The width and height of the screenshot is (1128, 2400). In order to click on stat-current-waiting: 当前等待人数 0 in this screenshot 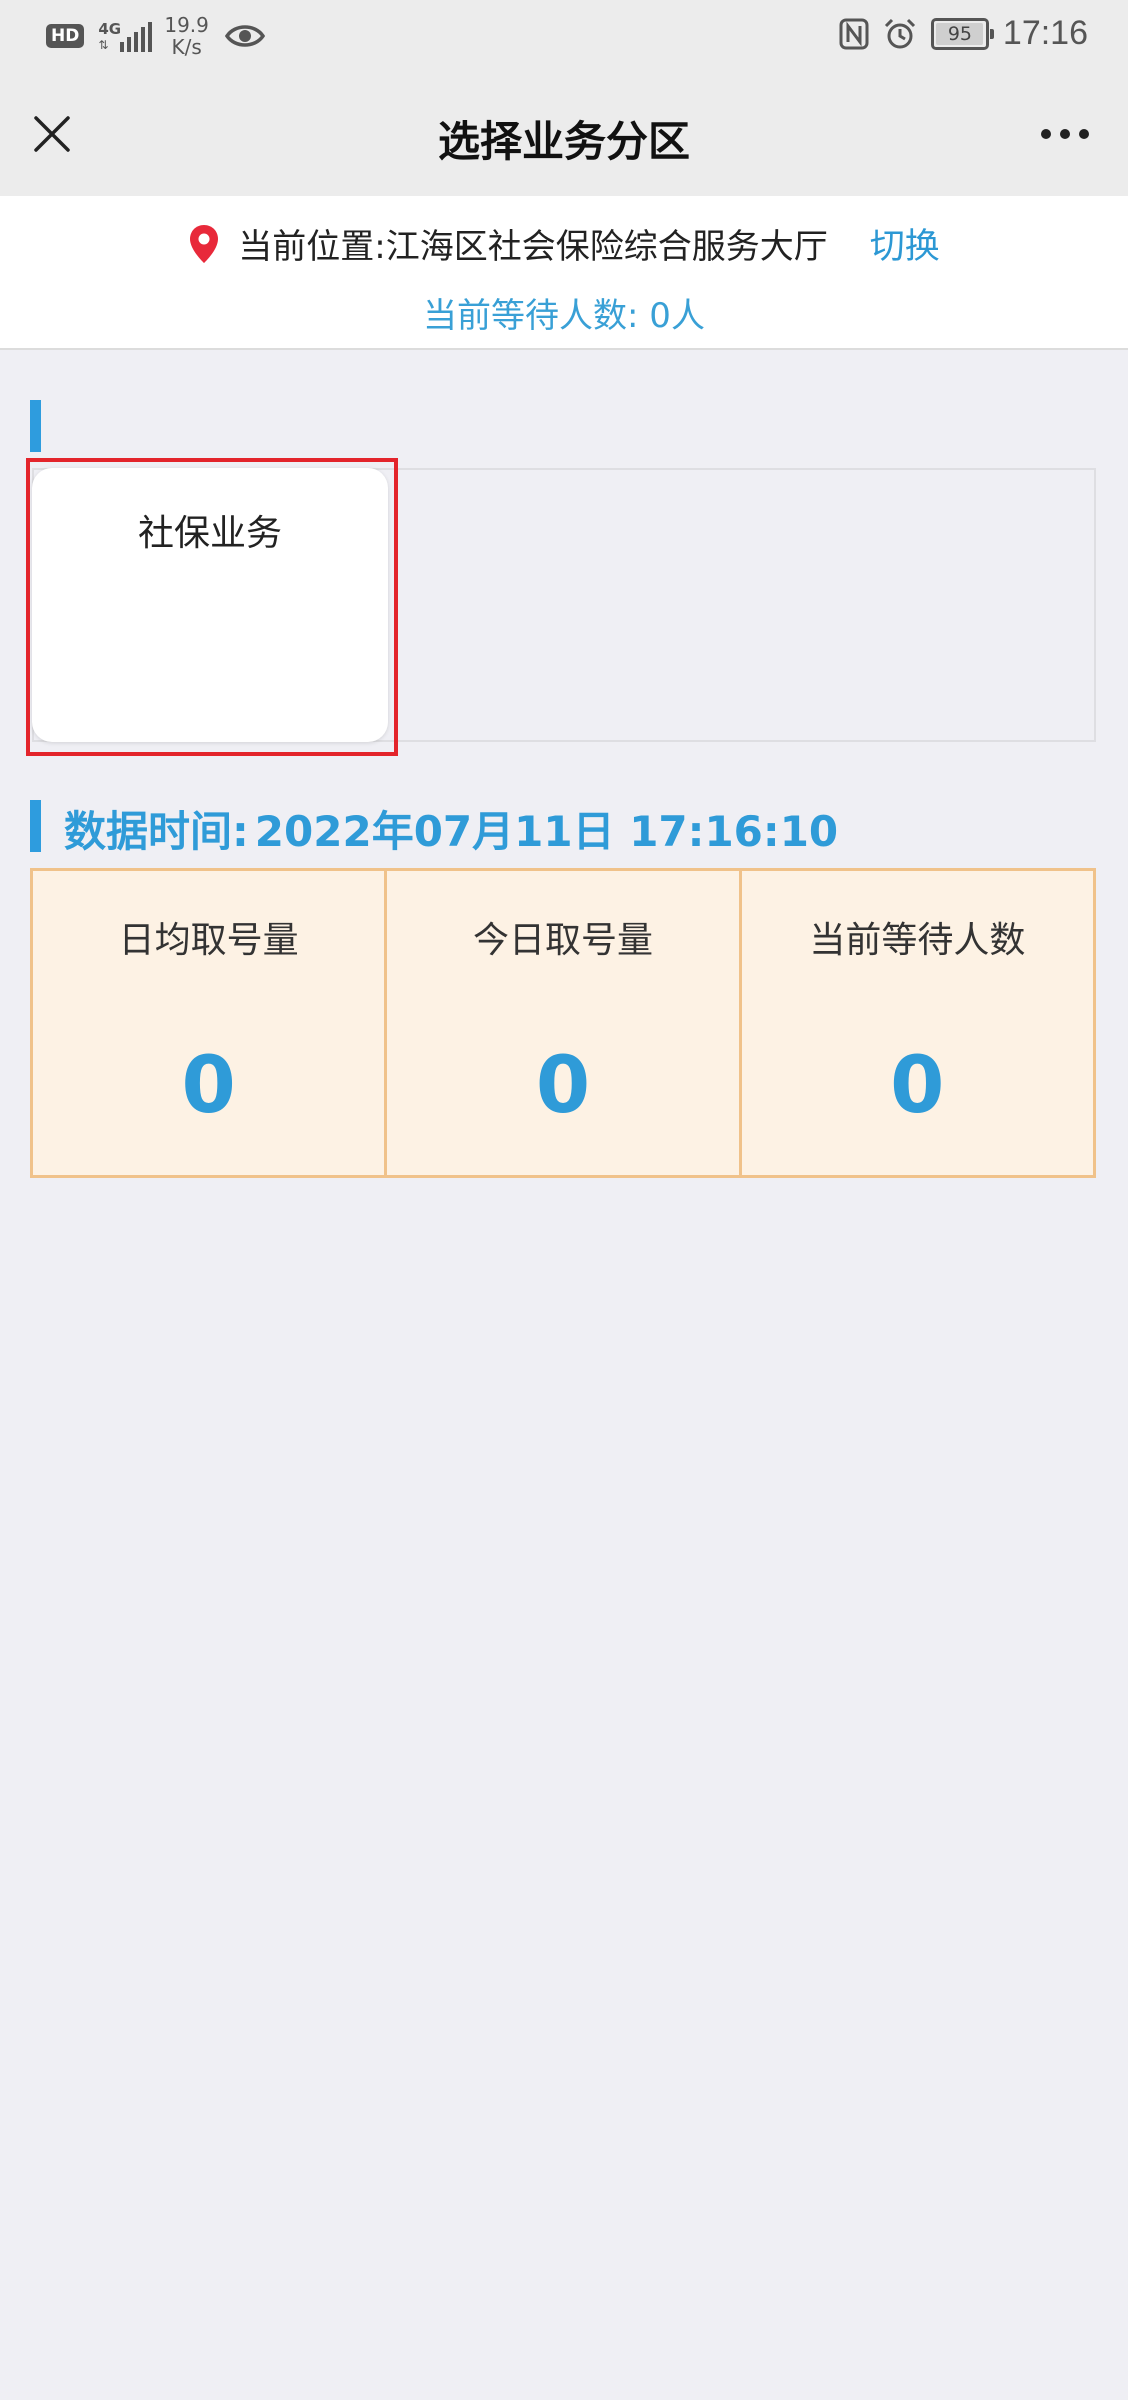, I will do `click(915, 1023)`.